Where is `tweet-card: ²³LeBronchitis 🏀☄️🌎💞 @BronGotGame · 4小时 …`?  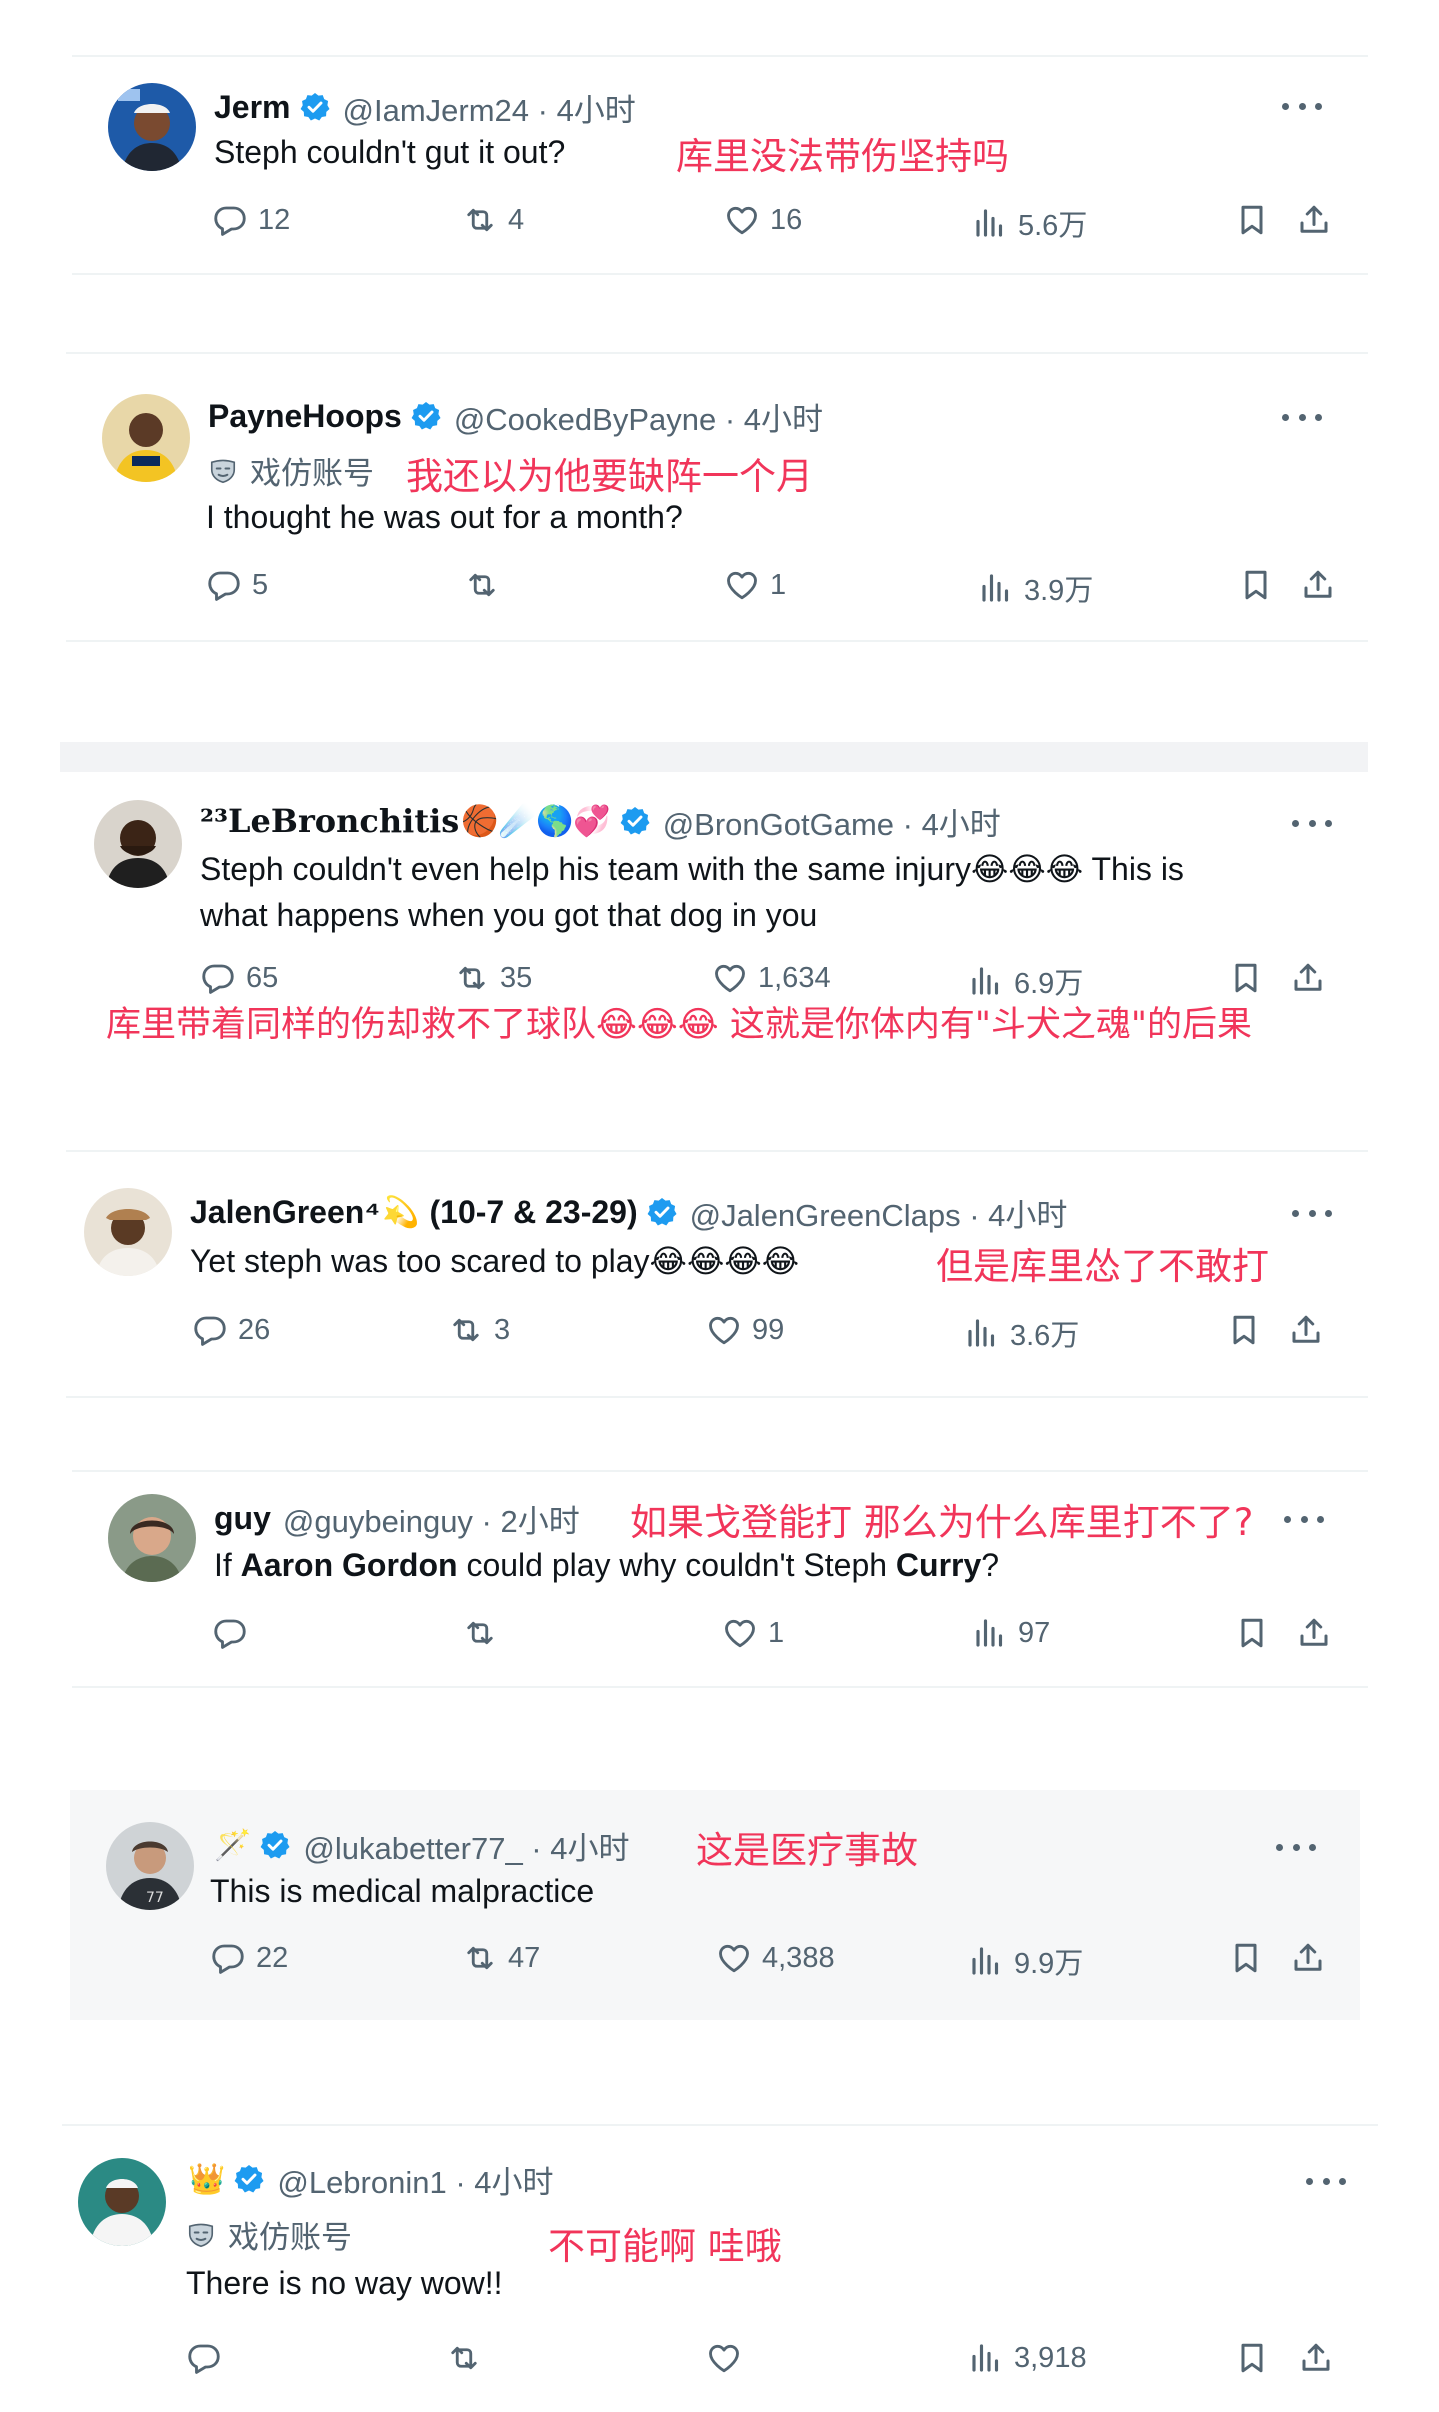 tweet-card: ²³LeBronchitis 🏀☄️🌎💞 @BronGotGame · 4小时 … is located at coordinates (714, 898).